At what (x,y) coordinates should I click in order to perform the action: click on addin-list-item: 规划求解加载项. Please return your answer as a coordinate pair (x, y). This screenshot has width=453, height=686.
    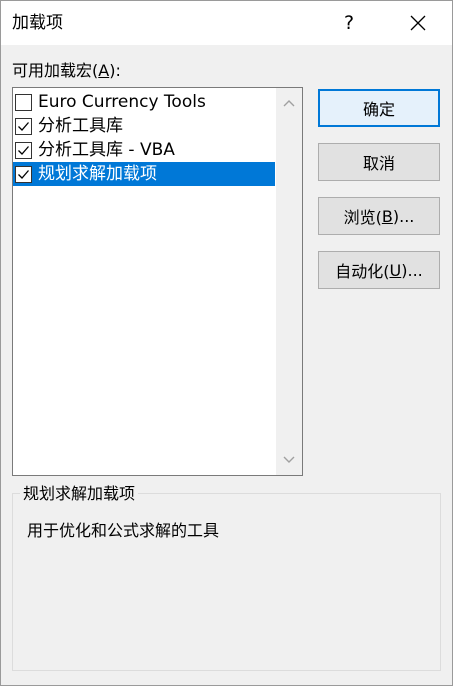
    Looking at the image, I should click on (144, 174).